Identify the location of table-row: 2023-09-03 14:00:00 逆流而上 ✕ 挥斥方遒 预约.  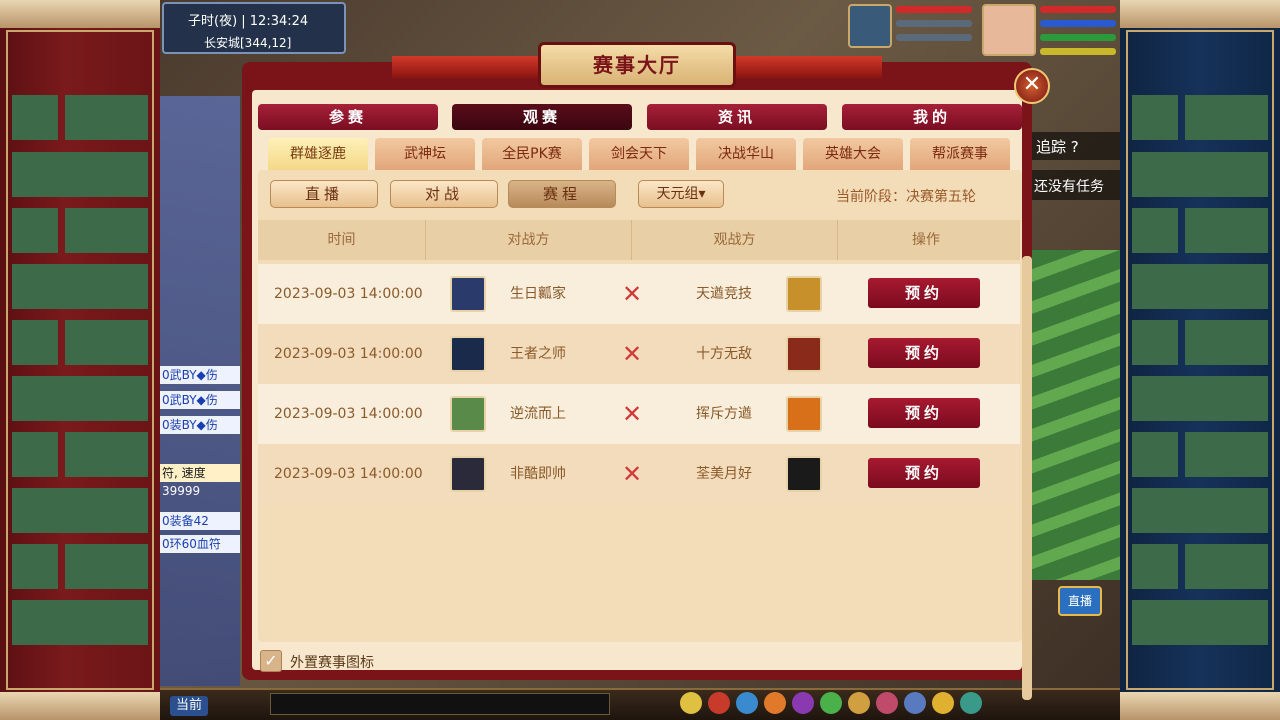
(639, 414).